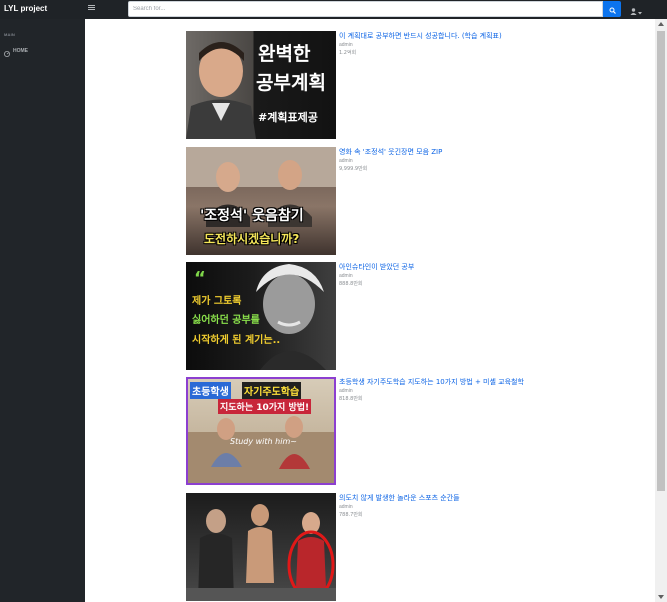 This screenshot has width=667, height=602. I want to click on thumbnail-headline: '조정석' 웃음참기, so click(252, 216).